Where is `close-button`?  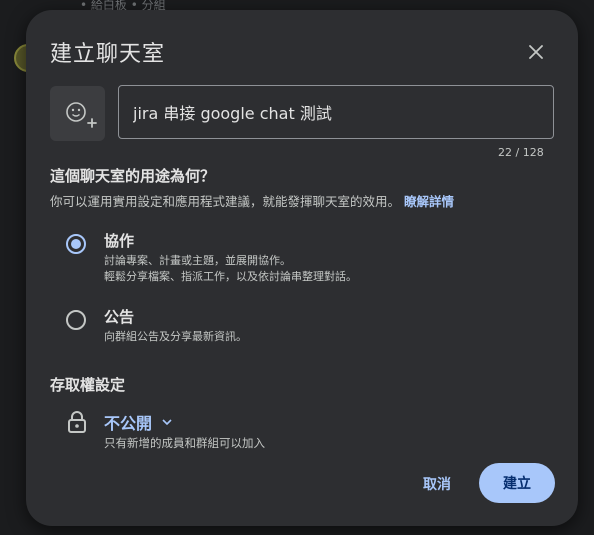 close-button is located at coordinates (536, 52).